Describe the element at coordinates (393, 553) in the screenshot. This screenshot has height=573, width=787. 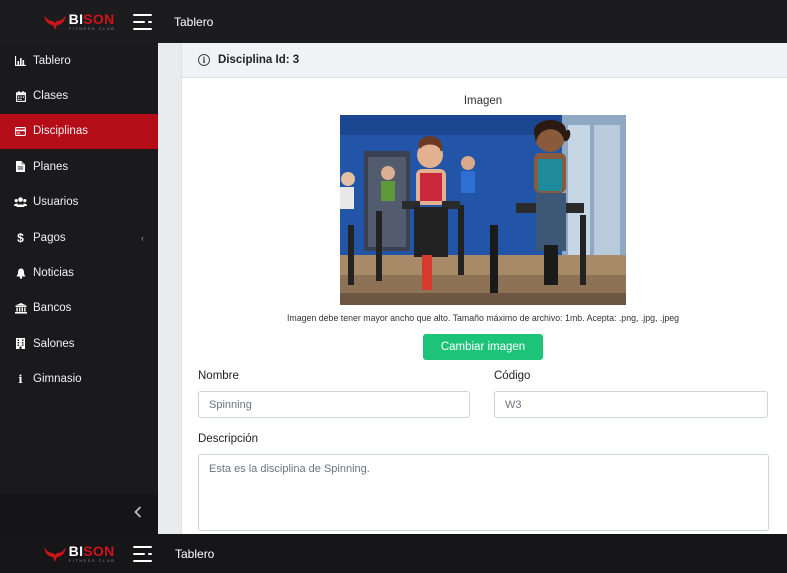
I see `bottom-navbar: BISON FITNESS CLUB Tablero` at that location.